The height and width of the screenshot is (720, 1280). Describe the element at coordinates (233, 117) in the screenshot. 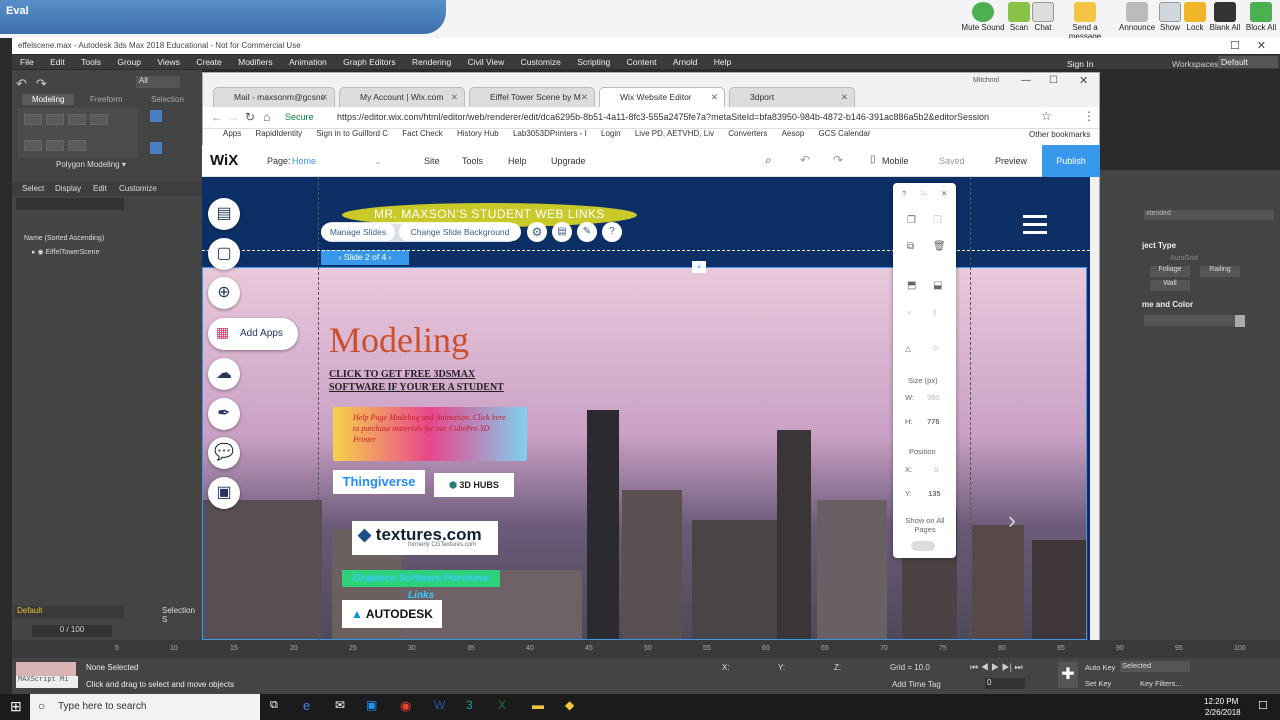

I see `forward-icon: →` at that location.